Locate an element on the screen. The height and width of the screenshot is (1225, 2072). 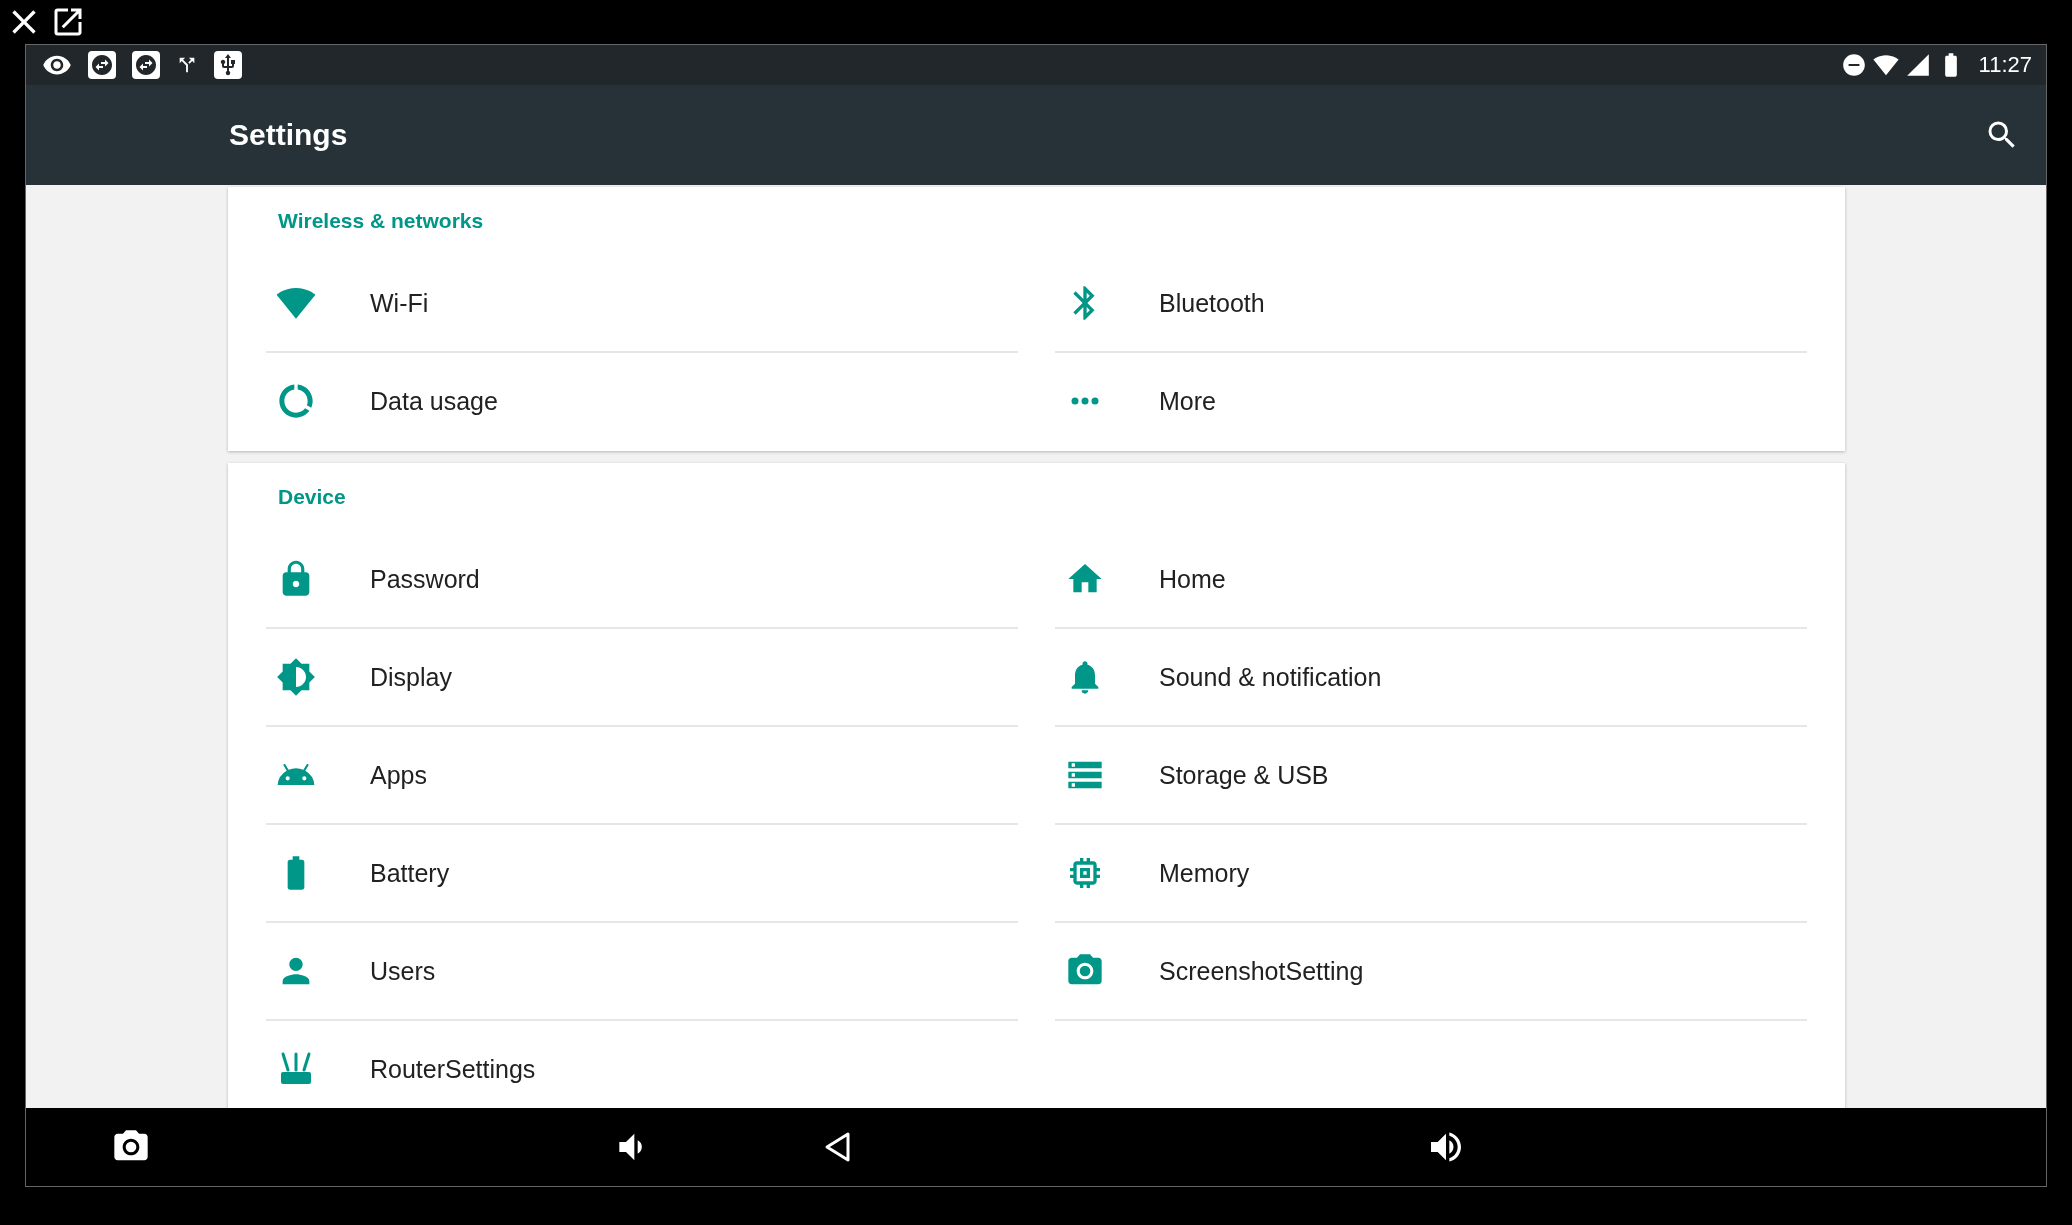
clock-time: 11:27 is located at coordinates (2005, 65).